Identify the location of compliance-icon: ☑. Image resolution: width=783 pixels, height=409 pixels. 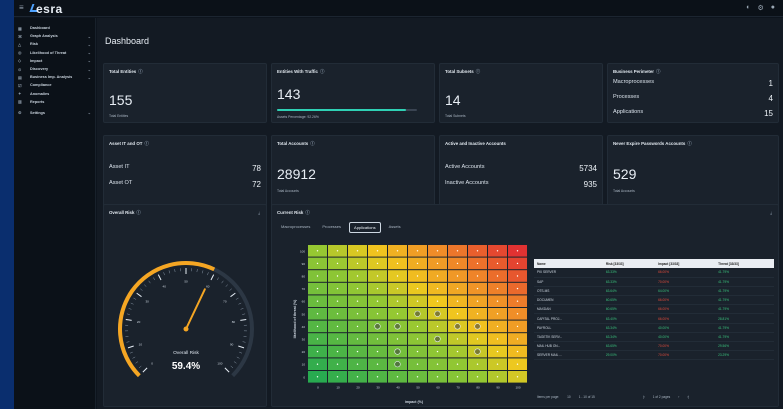
(20, 85).